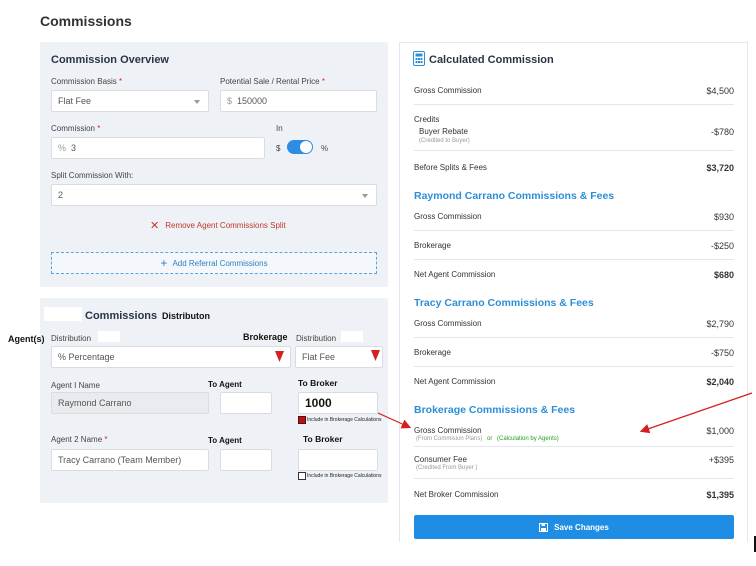  I want to click on agent2-name-input: Tracy Carrano (Team Member), so click(130, 460).